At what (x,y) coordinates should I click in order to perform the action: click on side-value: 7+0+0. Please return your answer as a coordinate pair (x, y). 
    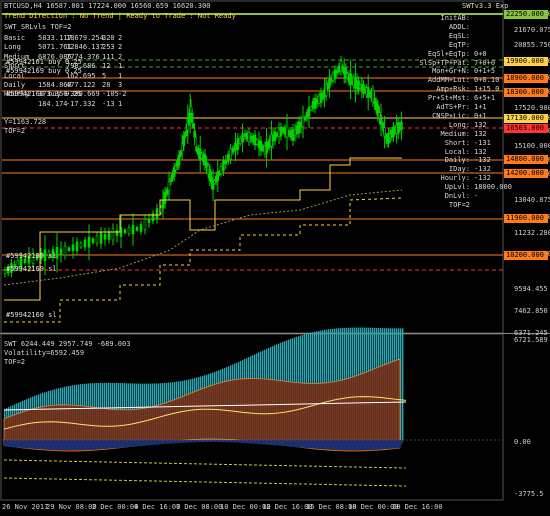
    Looking at the image, I should click on (485, 62).